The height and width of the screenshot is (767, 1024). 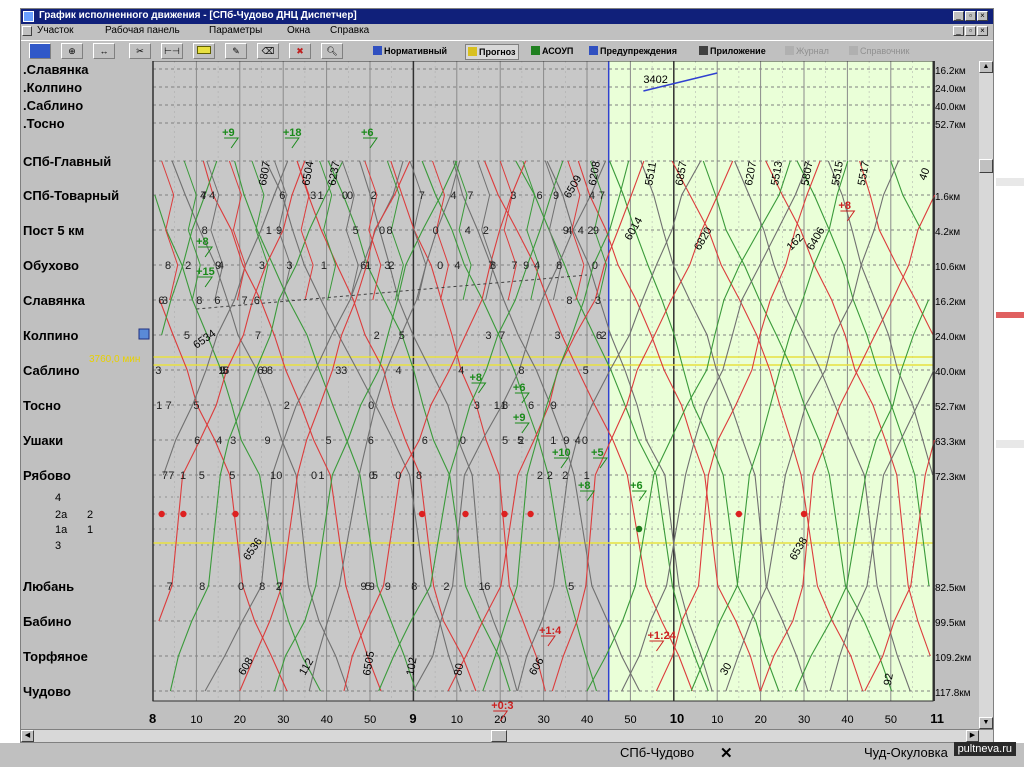 What do you see at coordinates (519, 418) in the screenshot?
I see `delay-marker-label: +9` at bounding box center [519, 418].